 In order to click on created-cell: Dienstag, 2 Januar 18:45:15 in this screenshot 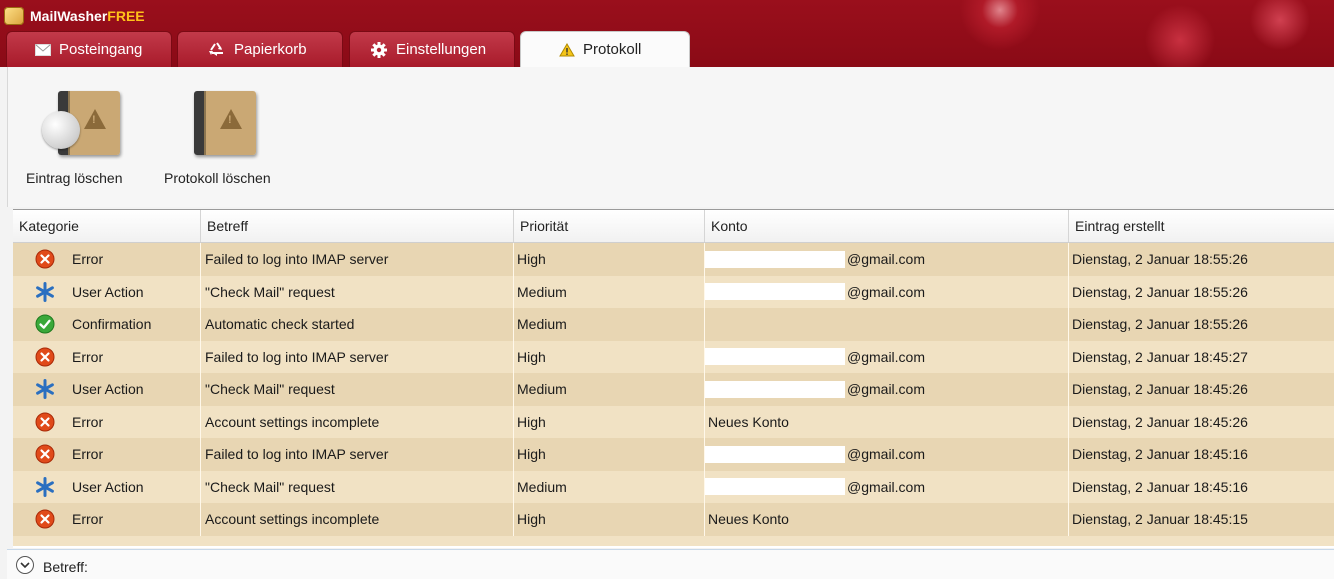, I will do `click(1160, 519)`.